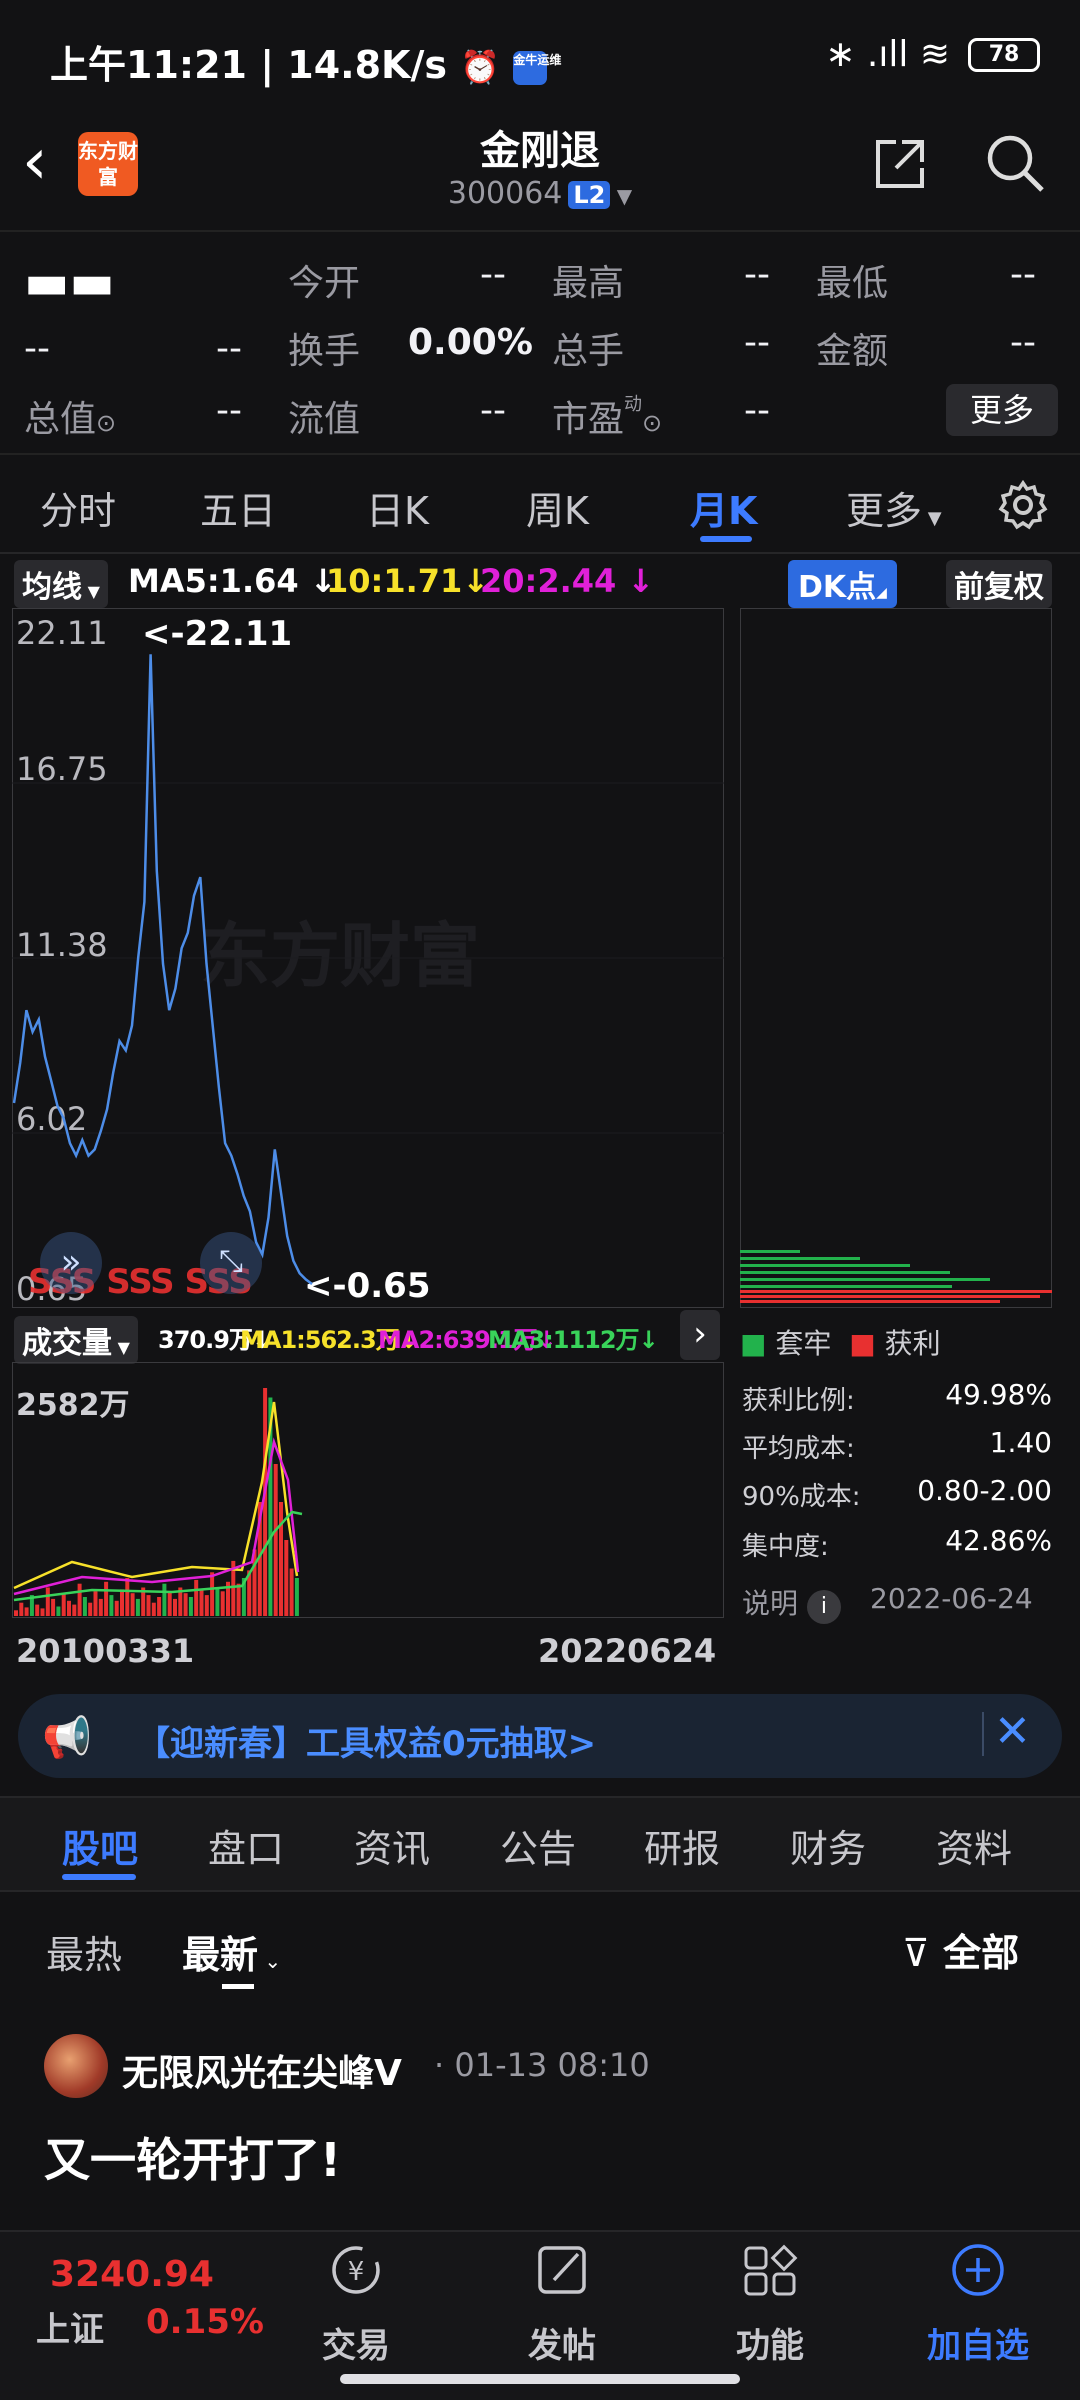  What do you see at coordinates (1004, 54) in the screenshot?
I see `battery-icon: 78` at bounding box center [1004, 54].